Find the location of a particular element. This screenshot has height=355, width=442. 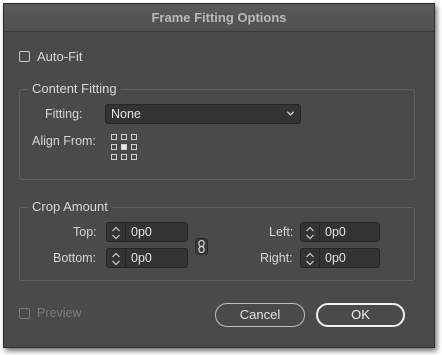

reference-point-grid is located at coordinates (124, 147).